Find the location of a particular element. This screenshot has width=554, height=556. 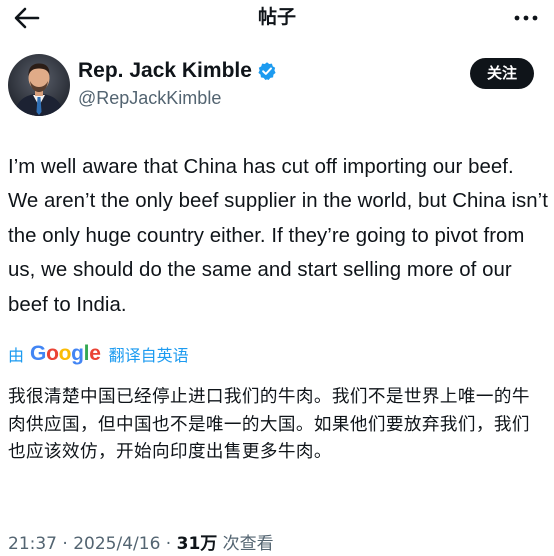

author-handle: @RepJackKimble is located at coordinates (149, 98).